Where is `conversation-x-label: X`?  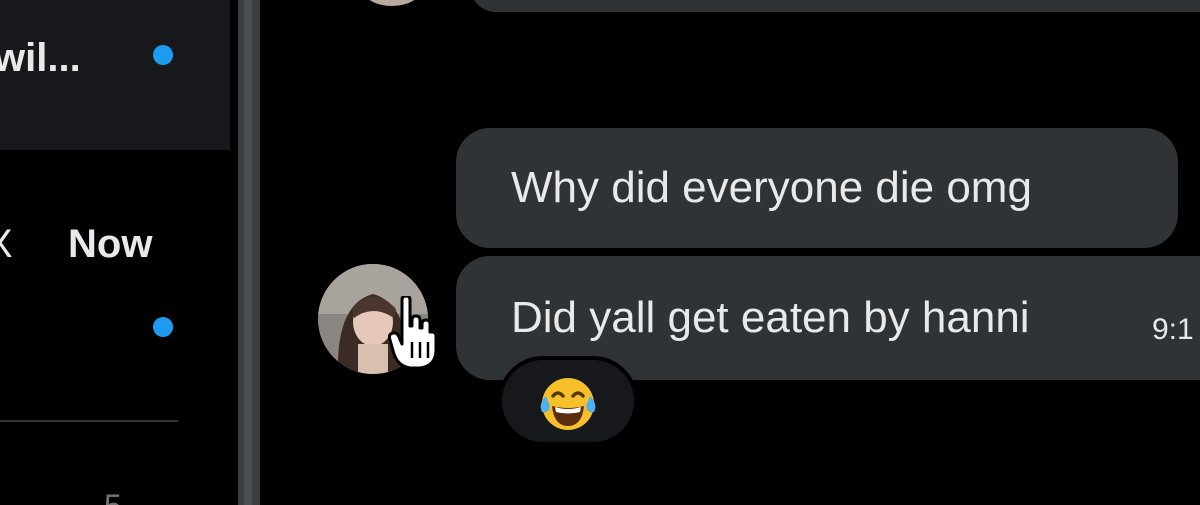 conversation-x-label: X is located at coordinates (6, 244).